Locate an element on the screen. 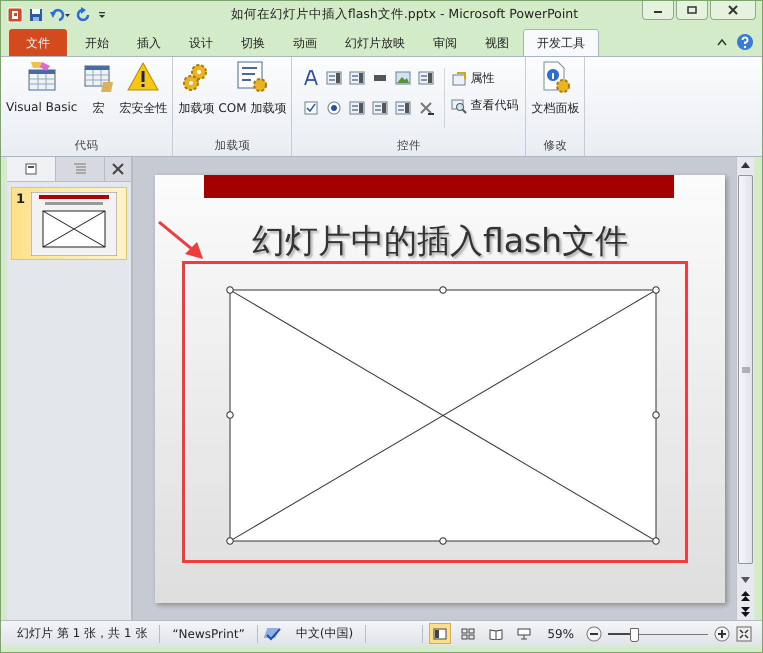 The image size is (763, 653). textbox-control-icon is located at coordinates (334, 78).